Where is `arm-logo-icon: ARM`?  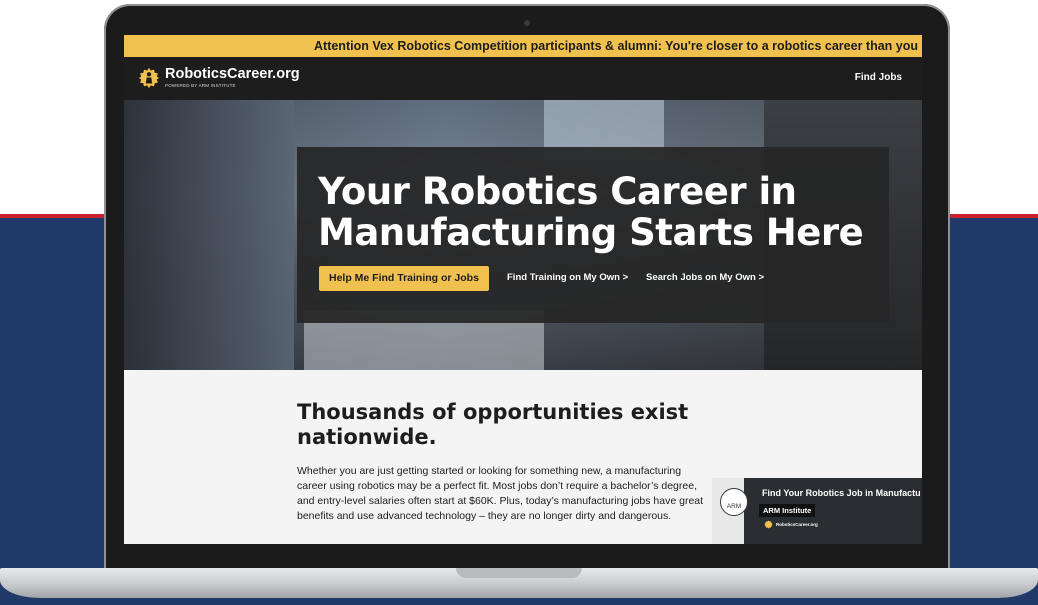
arm-logo-icon: ARM is located at coordinates (734, 502).